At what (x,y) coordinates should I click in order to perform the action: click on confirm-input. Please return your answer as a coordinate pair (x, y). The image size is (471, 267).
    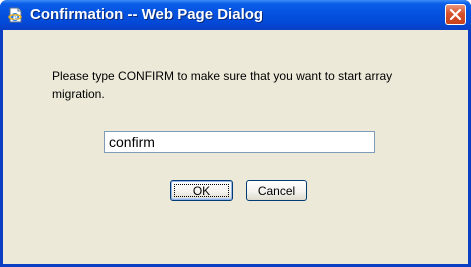
    Looking at the image, I should click on (239, 142).